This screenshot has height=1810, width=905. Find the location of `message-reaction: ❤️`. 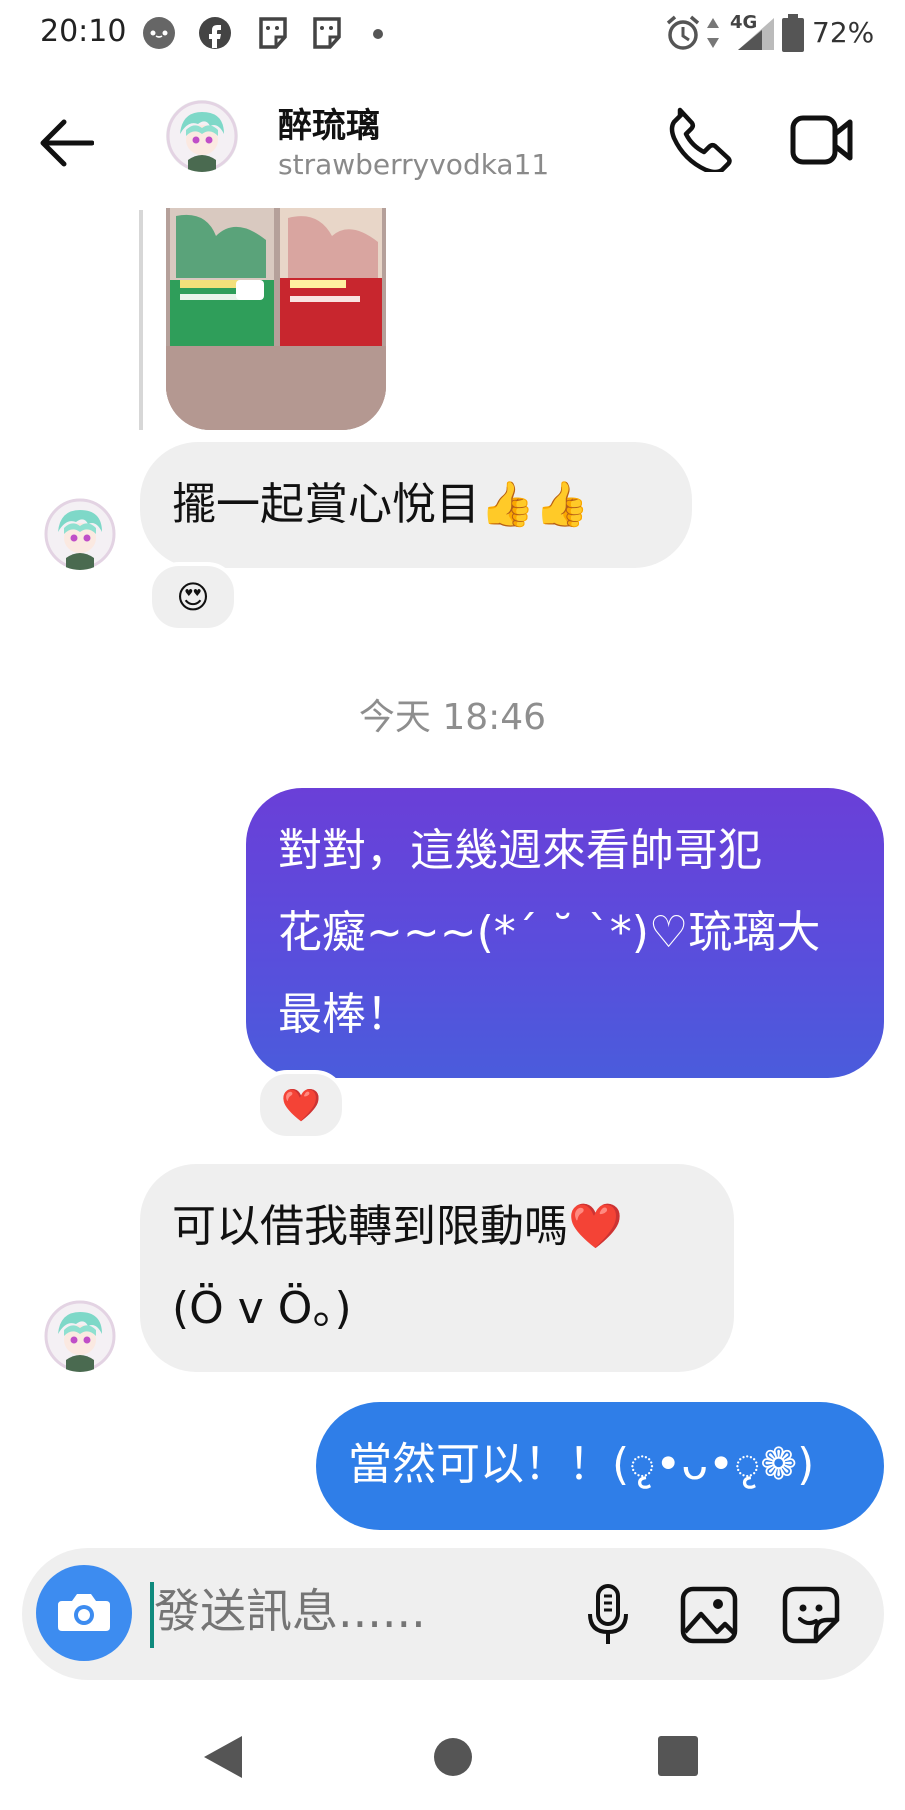

message-reaction: ❤️ is located at coordinates (301, 1105).